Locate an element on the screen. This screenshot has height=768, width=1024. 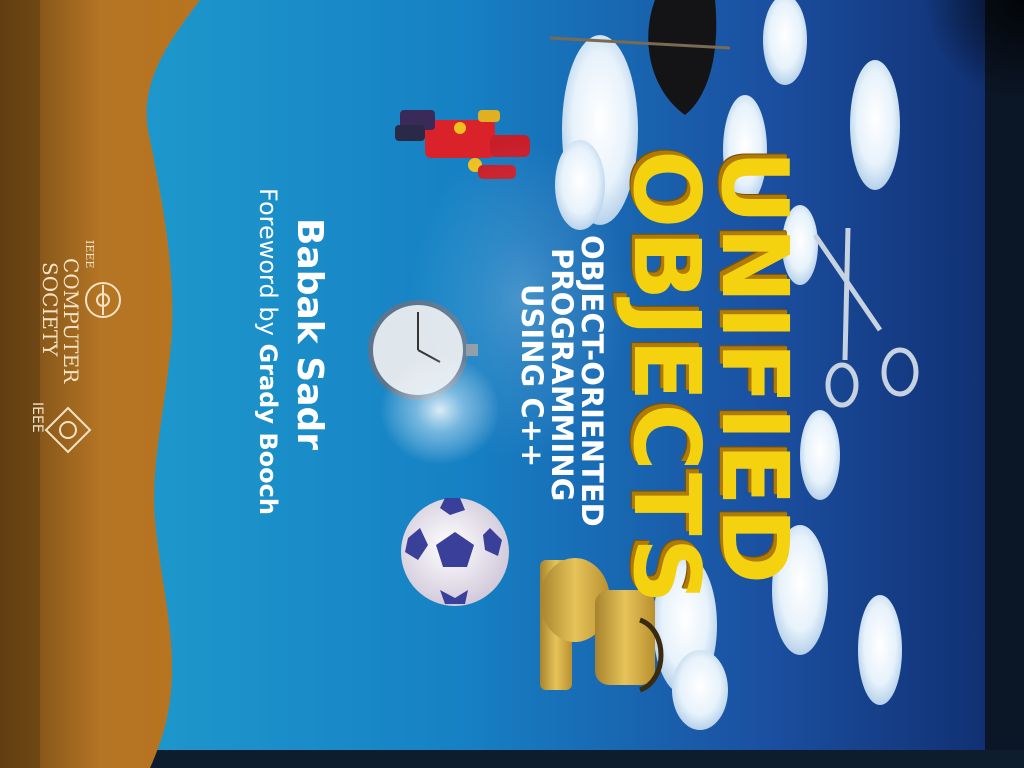
foreword-name: Grady Booch is located at coordinates (268, 429).